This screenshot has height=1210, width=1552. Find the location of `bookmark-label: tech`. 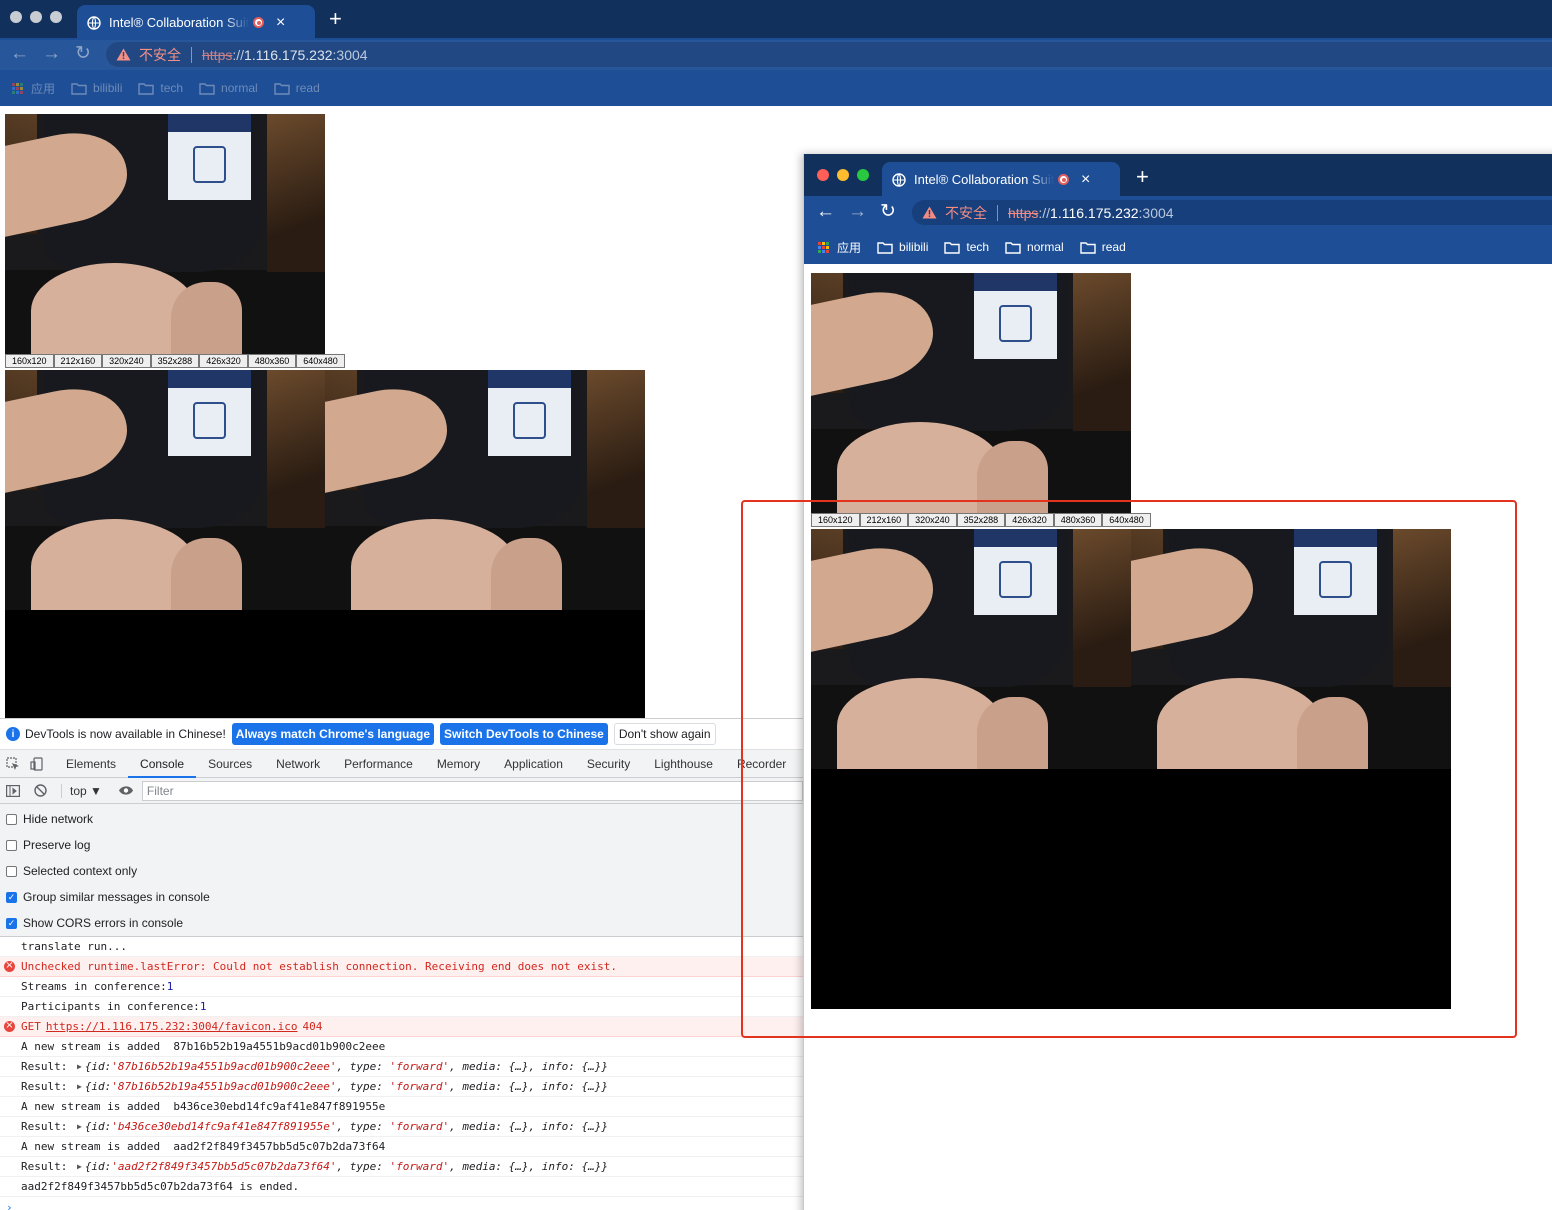

bookmark-label: tech is located at coordinates (978, 247).